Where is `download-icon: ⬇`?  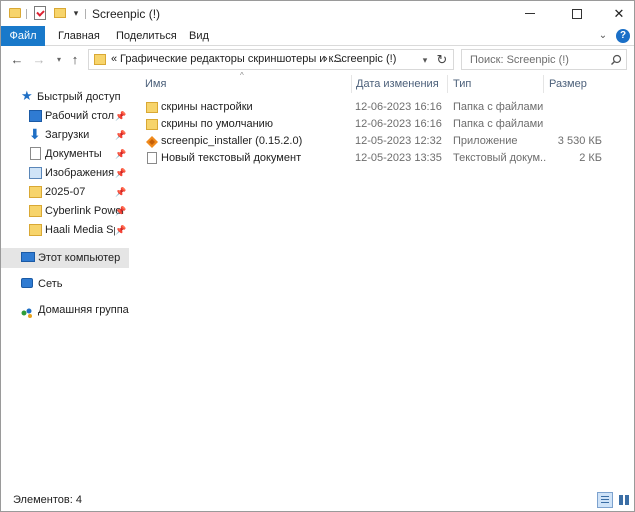
download-icon: ⬇ is located at coordinates (35, 134).